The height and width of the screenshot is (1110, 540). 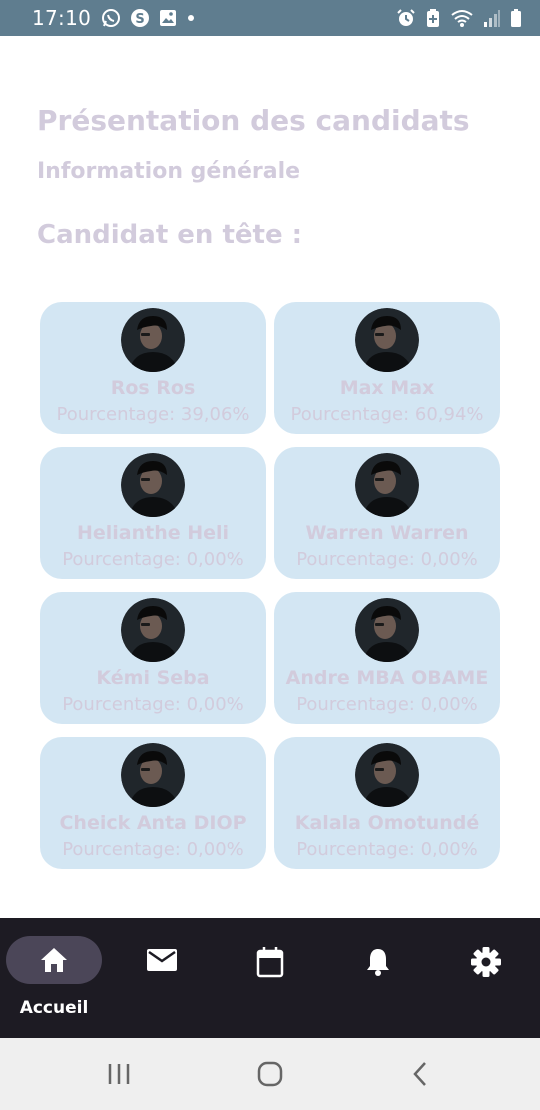 I want to click on candidate-name: Andre MBA OBAME, so click(x=387, y=678).